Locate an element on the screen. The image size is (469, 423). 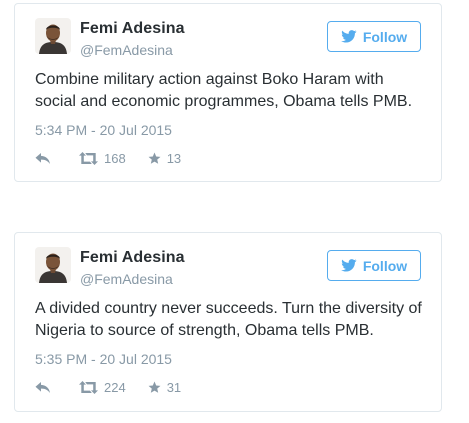
favorite-button: 31 is located at coordinates (164, 387).